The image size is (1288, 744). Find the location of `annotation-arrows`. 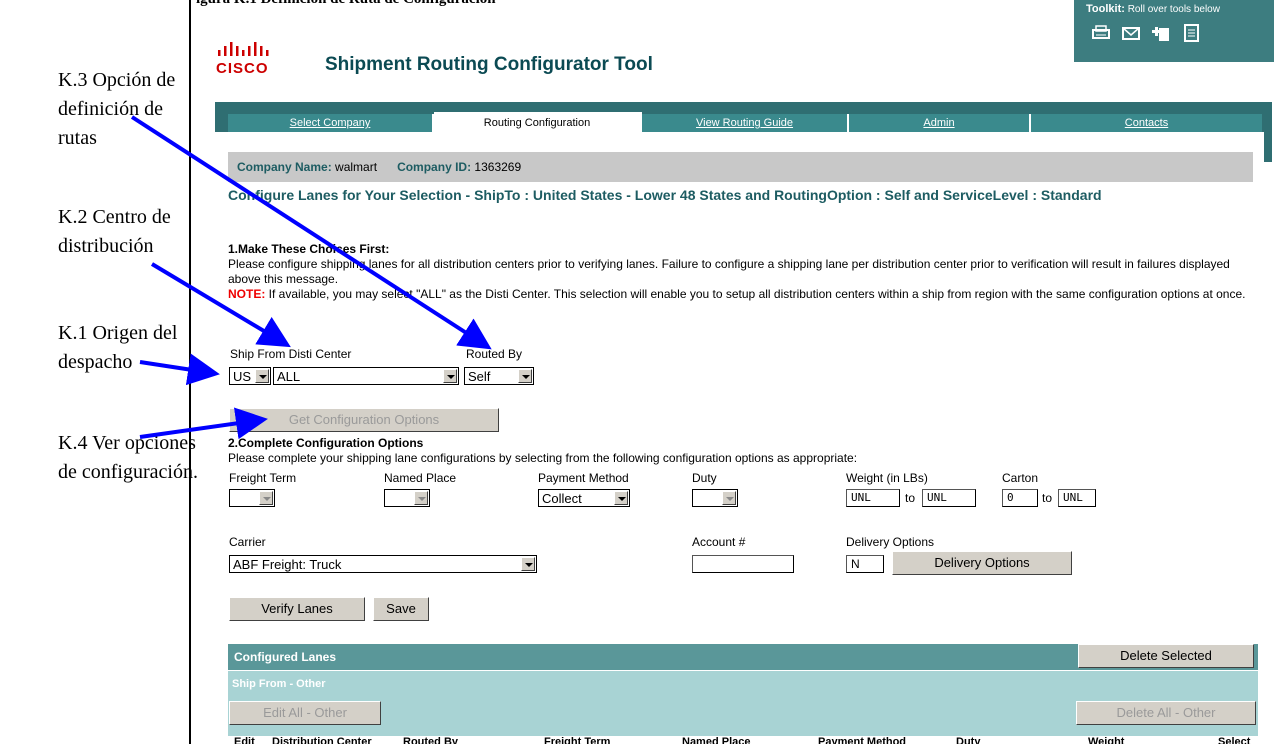

annotation-arrows is located at coordinates (311, 277).